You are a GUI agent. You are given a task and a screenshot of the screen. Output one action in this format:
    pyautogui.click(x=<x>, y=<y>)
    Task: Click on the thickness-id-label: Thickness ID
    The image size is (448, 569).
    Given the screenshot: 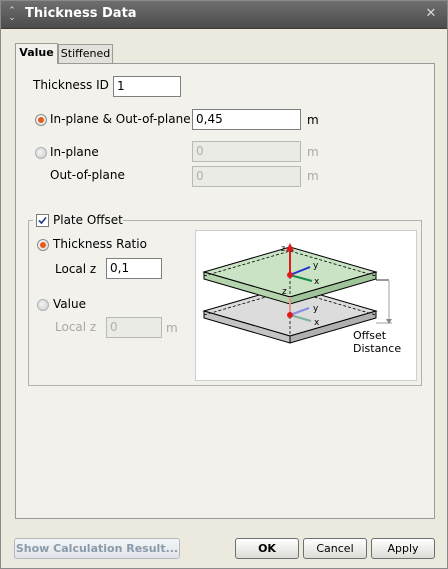 What is the action you would take?
    pyautogui.click(x=71, y=85)
    